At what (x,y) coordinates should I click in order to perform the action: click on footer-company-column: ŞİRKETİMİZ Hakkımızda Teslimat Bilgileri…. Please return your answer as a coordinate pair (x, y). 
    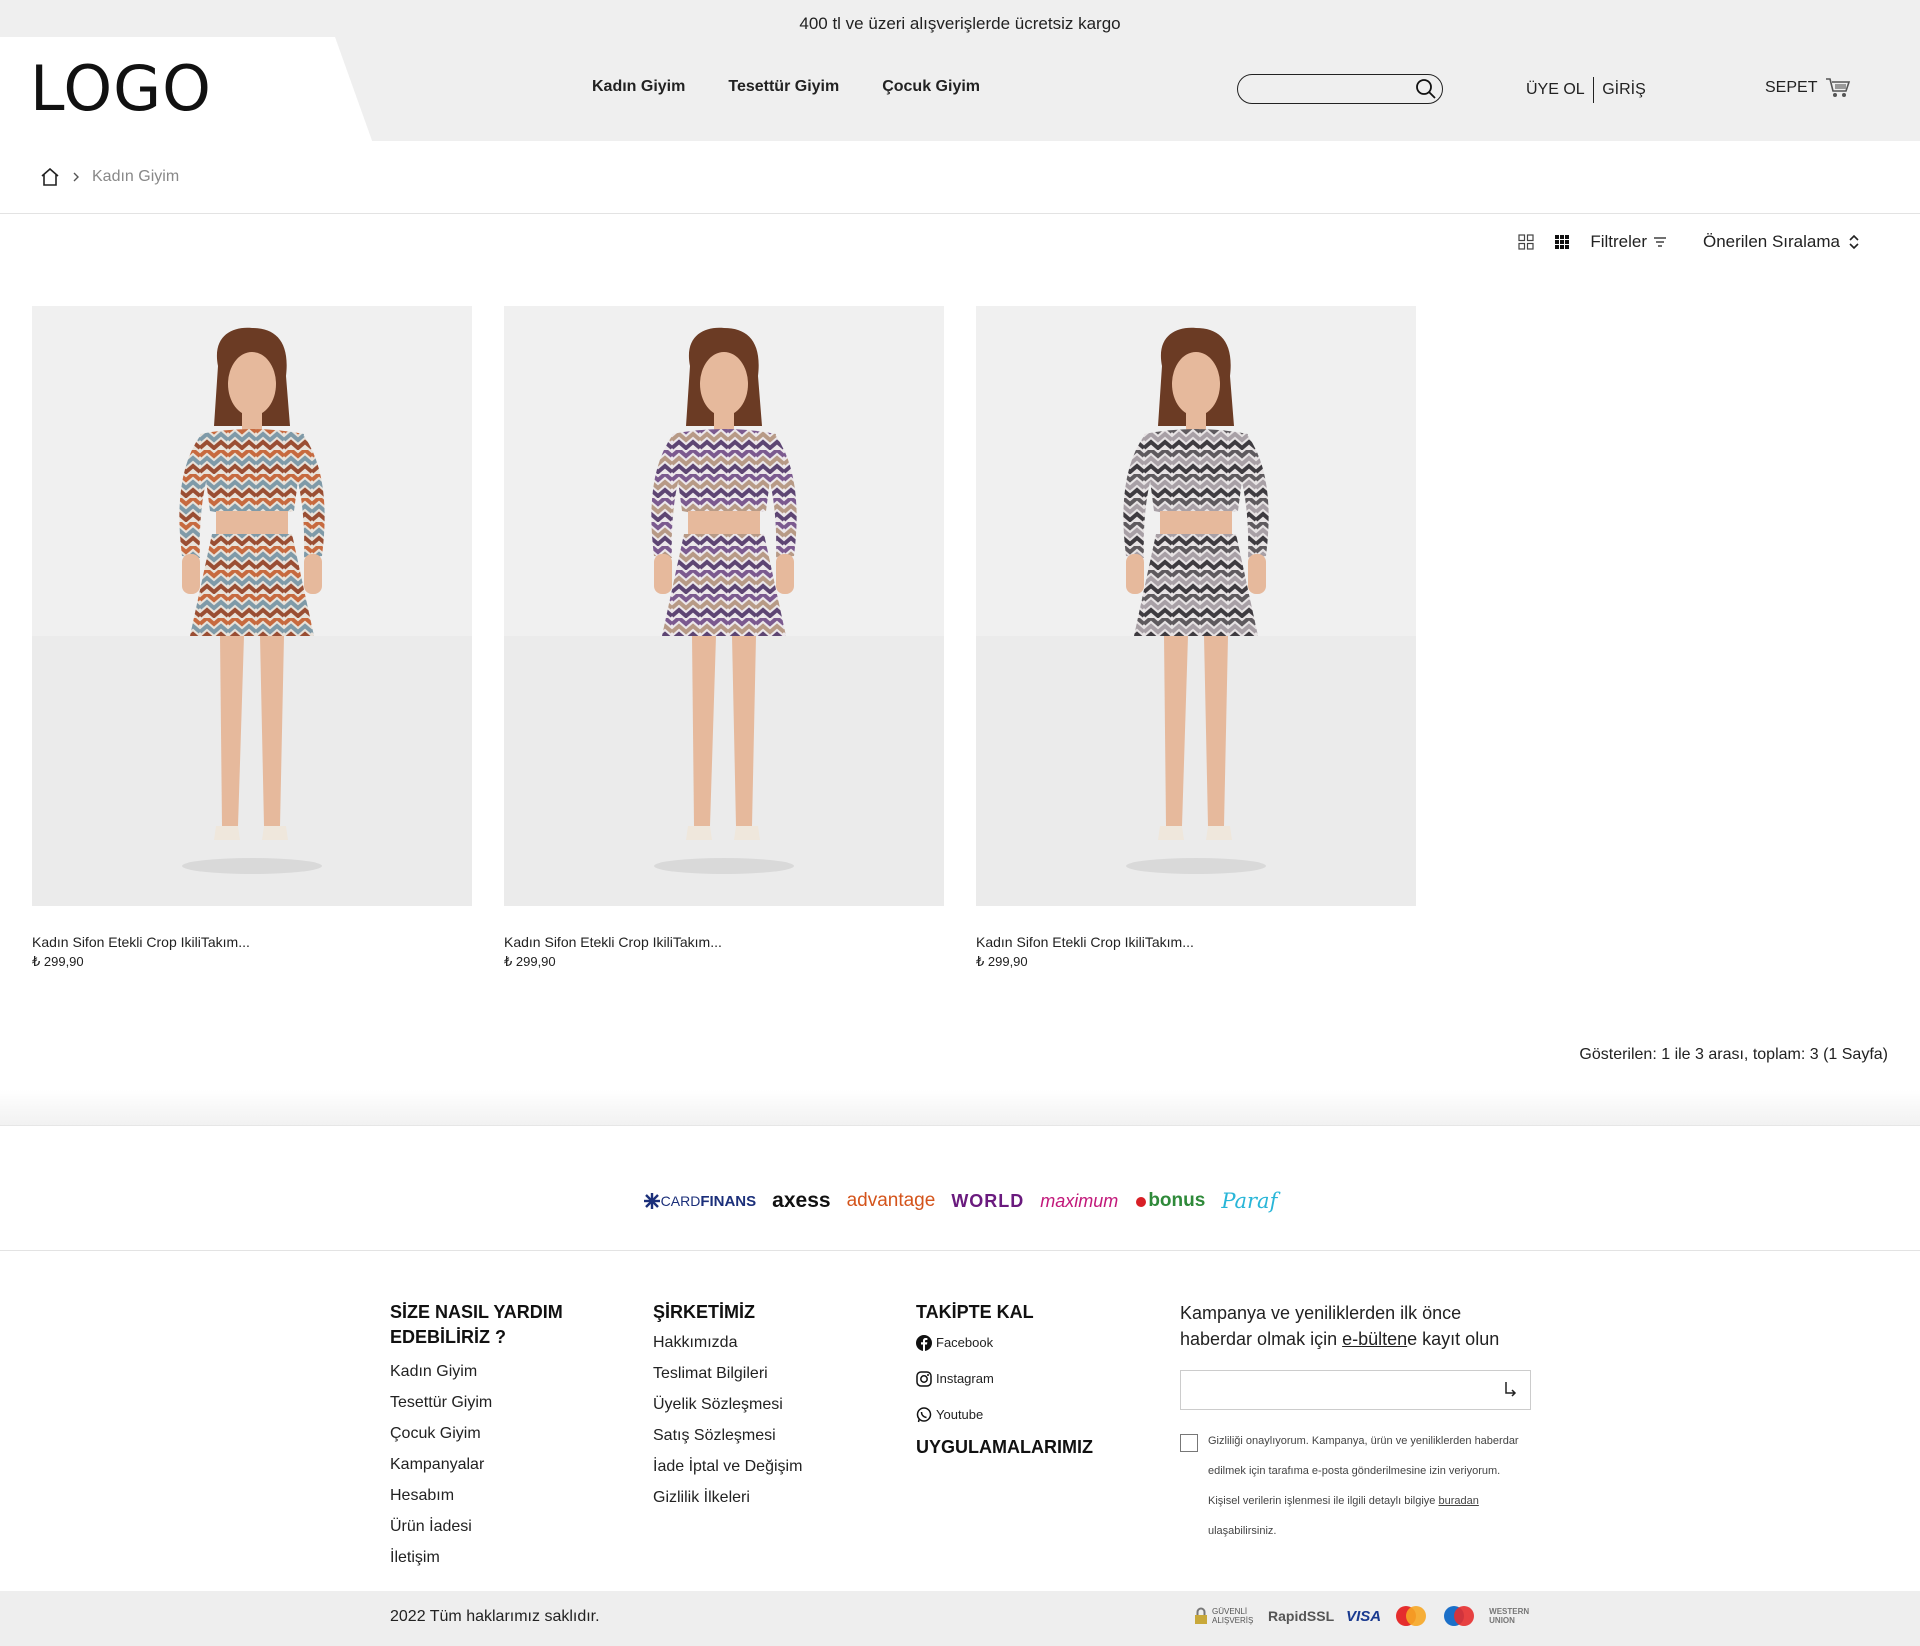
    Looking at the image, I should click on (763, 1406).